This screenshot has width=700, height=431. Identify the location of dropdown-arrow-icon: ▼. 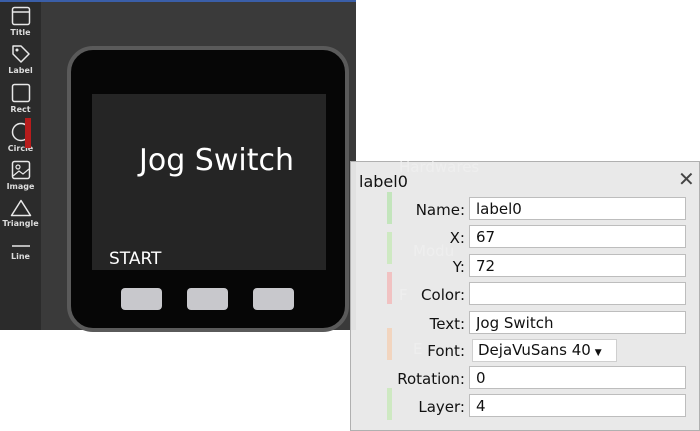
(598, 353).